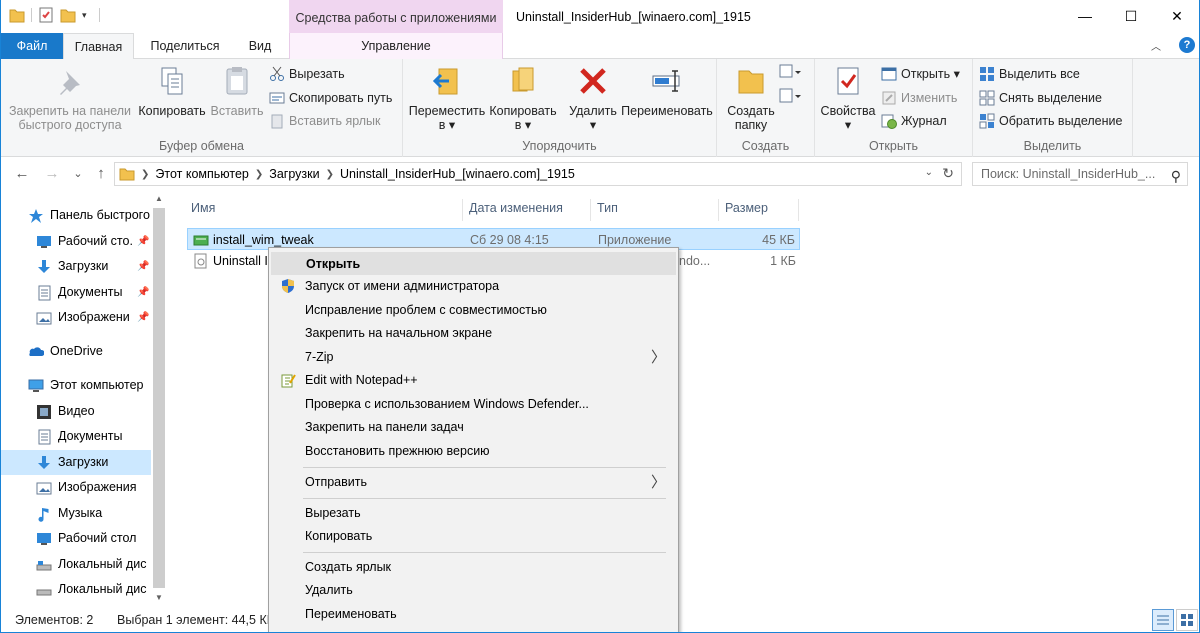 Image resolution: width=1200 pixels, height=633 pixels. I want to click on menu-item-pin-taskbar: Закрепить на панели задач, so click(473, 427).